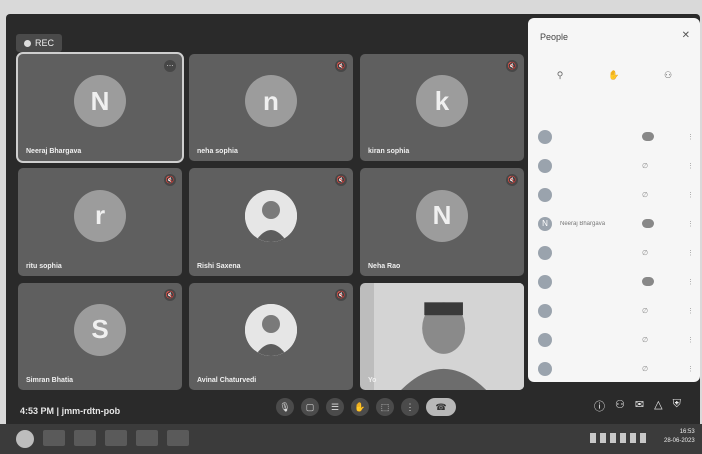 The width and height of the screenshot is (702, 454). What do you see at coordinates (100, 215) in the screenshot?
I see `avatar: r` at bounding box center [100, 215].